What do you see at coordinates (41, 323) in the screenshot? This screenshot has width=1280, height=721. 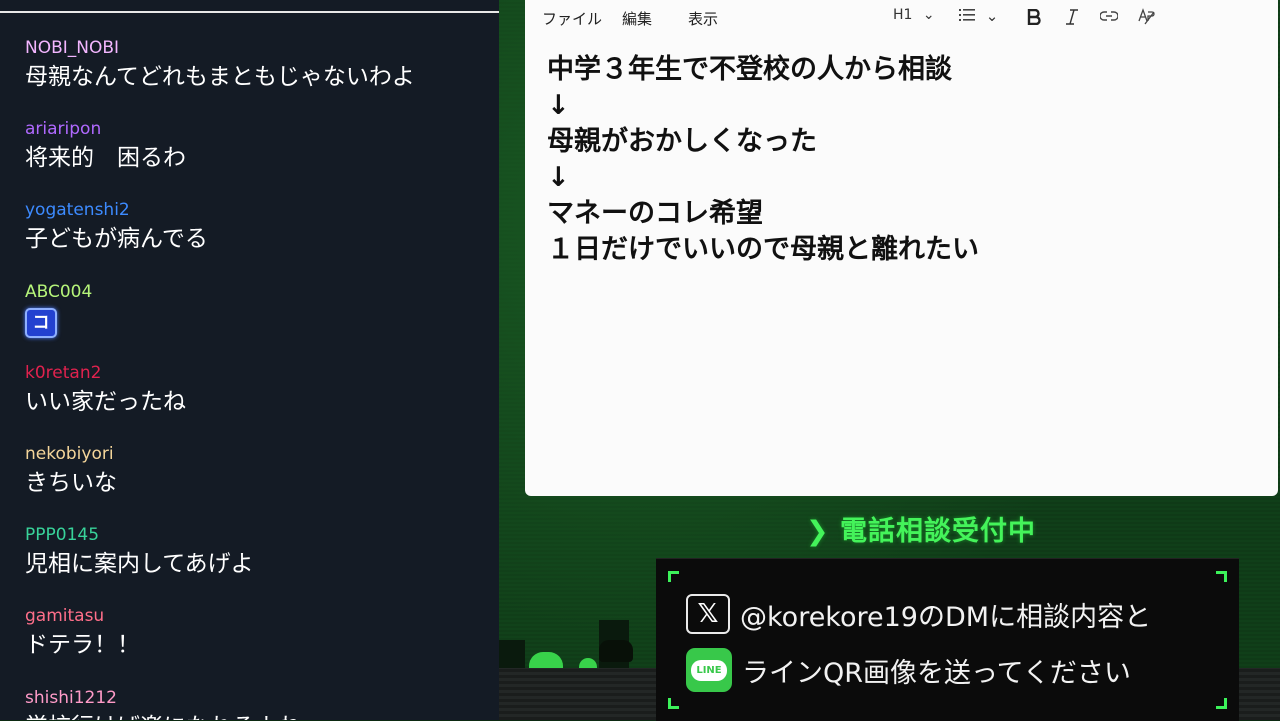 I see `stamp-icon: コ` at bounding box center [41, 323].